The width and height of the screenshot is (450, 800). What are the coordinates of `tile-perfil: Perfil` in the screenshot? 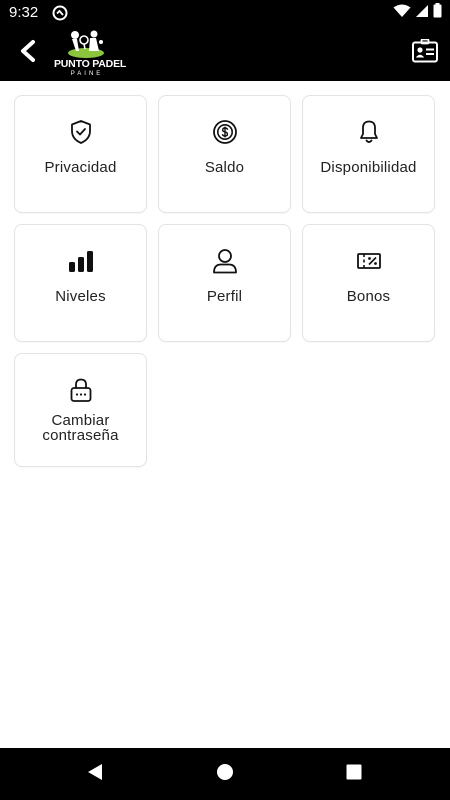 It's located at (224, 283).